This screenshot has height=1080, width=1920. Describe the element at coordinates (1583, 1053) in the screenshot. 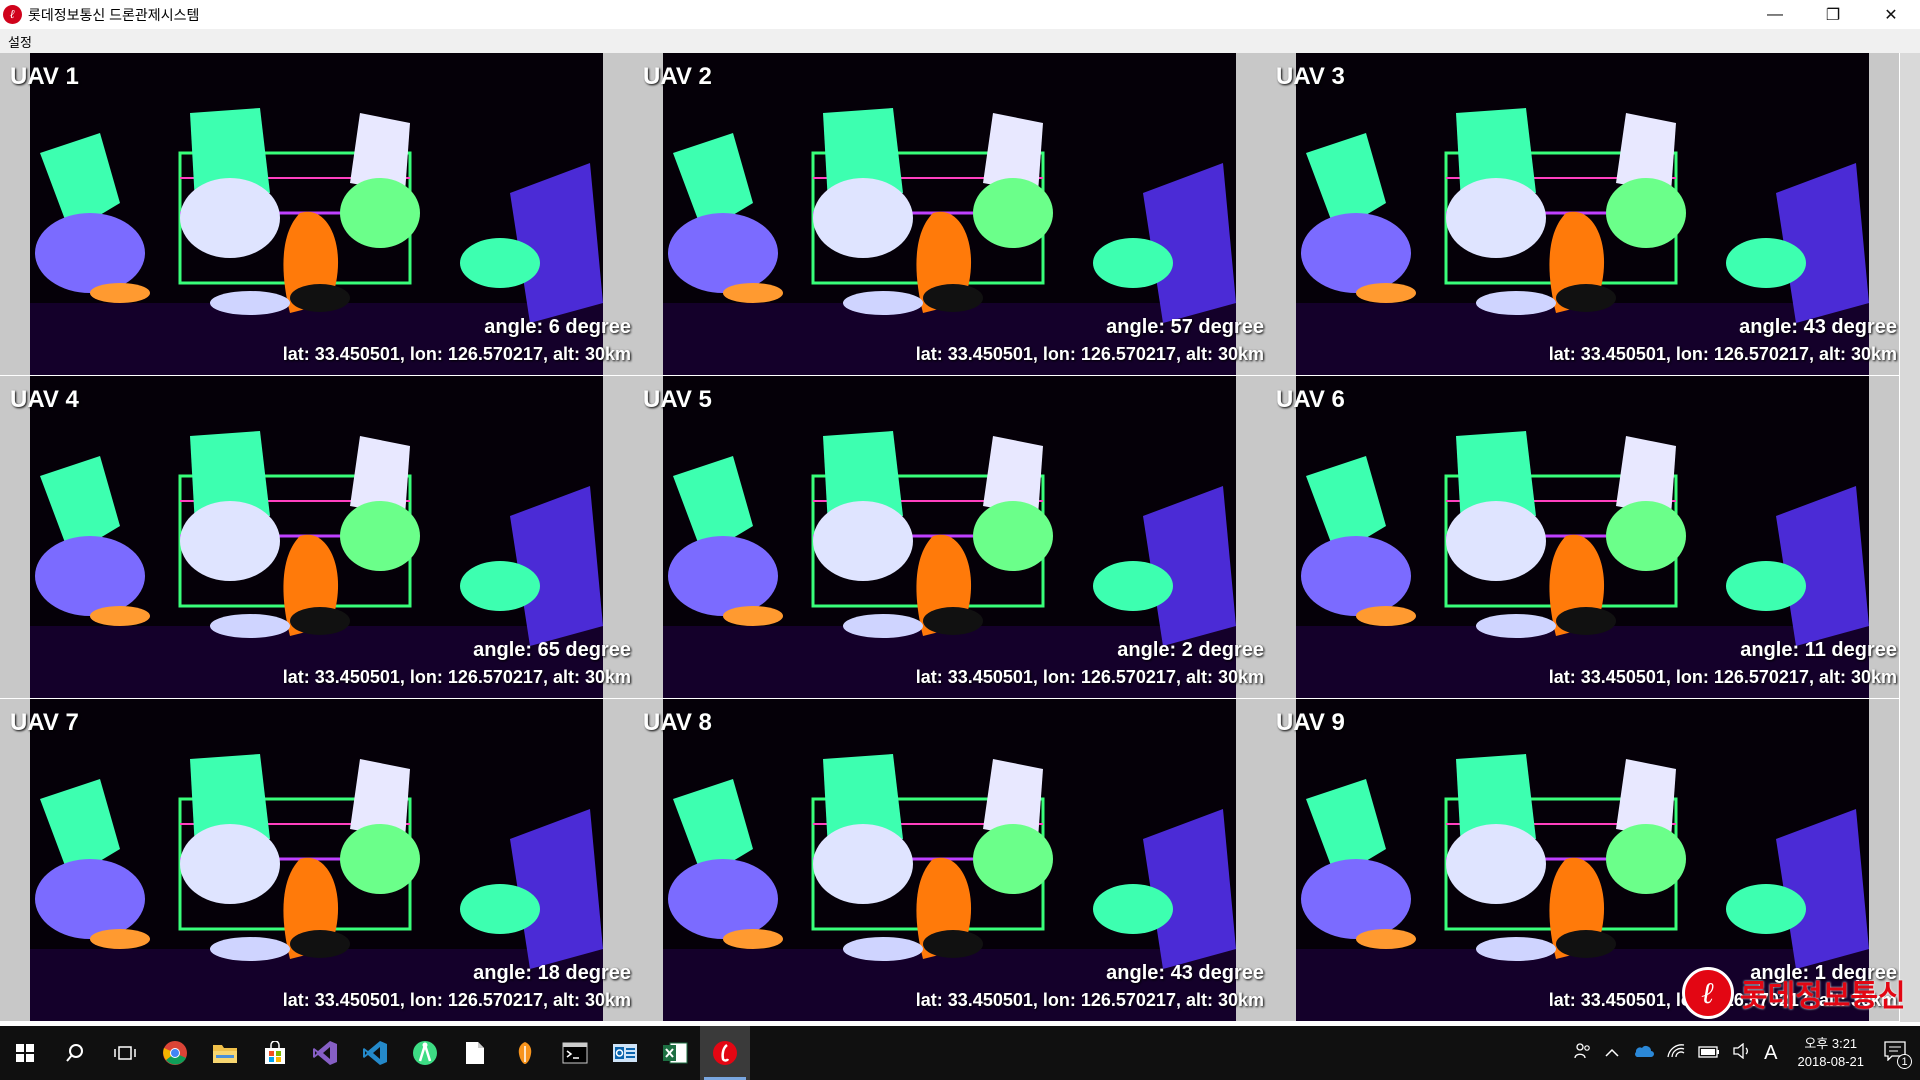

I see `people-icon` at that location.